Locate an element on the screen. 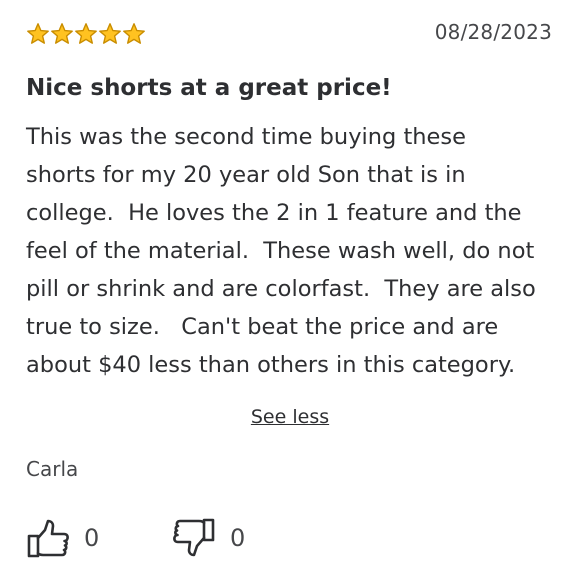 The image size is (580, 580). helpful-upvote-button: 0 is located at coordinates (62, 538).